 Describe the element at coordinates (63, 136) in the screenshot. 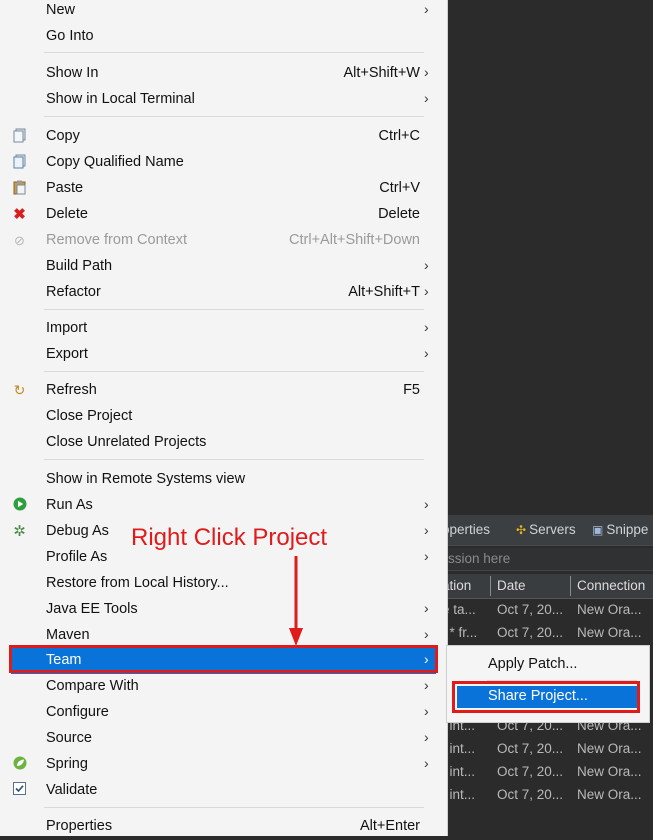

I see `menu-item-label: Copy` at that location.